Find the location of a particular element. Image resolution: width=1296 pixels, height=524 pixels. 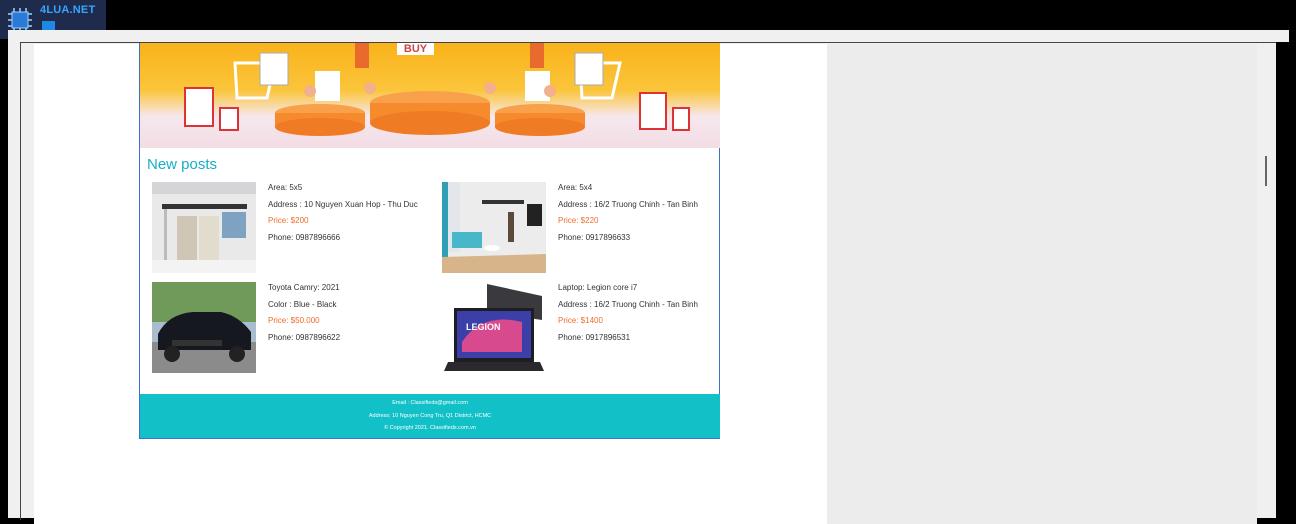

post-price: Price: $1400 is located at coordinates (580, 320).